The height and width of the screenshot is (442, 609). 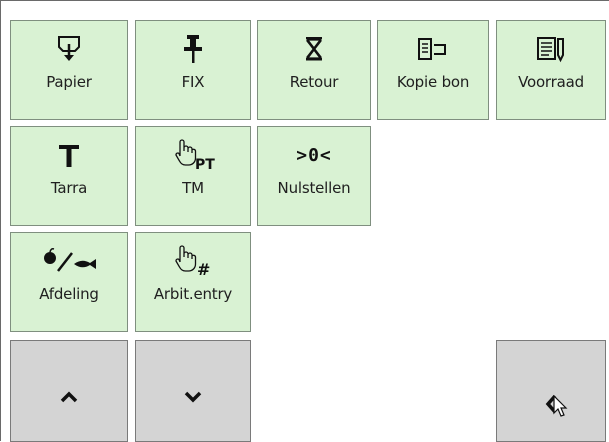 I want to click on afdeling-label: Afdeling, so click(x=69, y=294).